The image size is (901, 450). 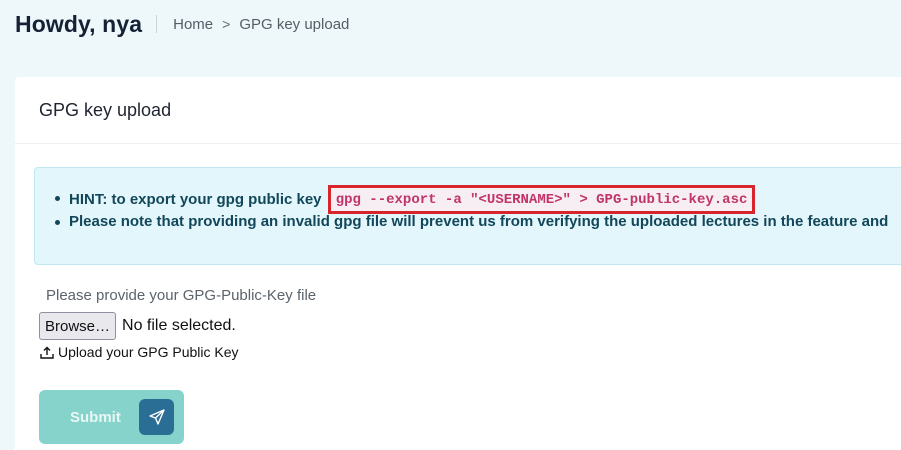 I want to click on file-status: No file selected., so click(x=179, y=325).